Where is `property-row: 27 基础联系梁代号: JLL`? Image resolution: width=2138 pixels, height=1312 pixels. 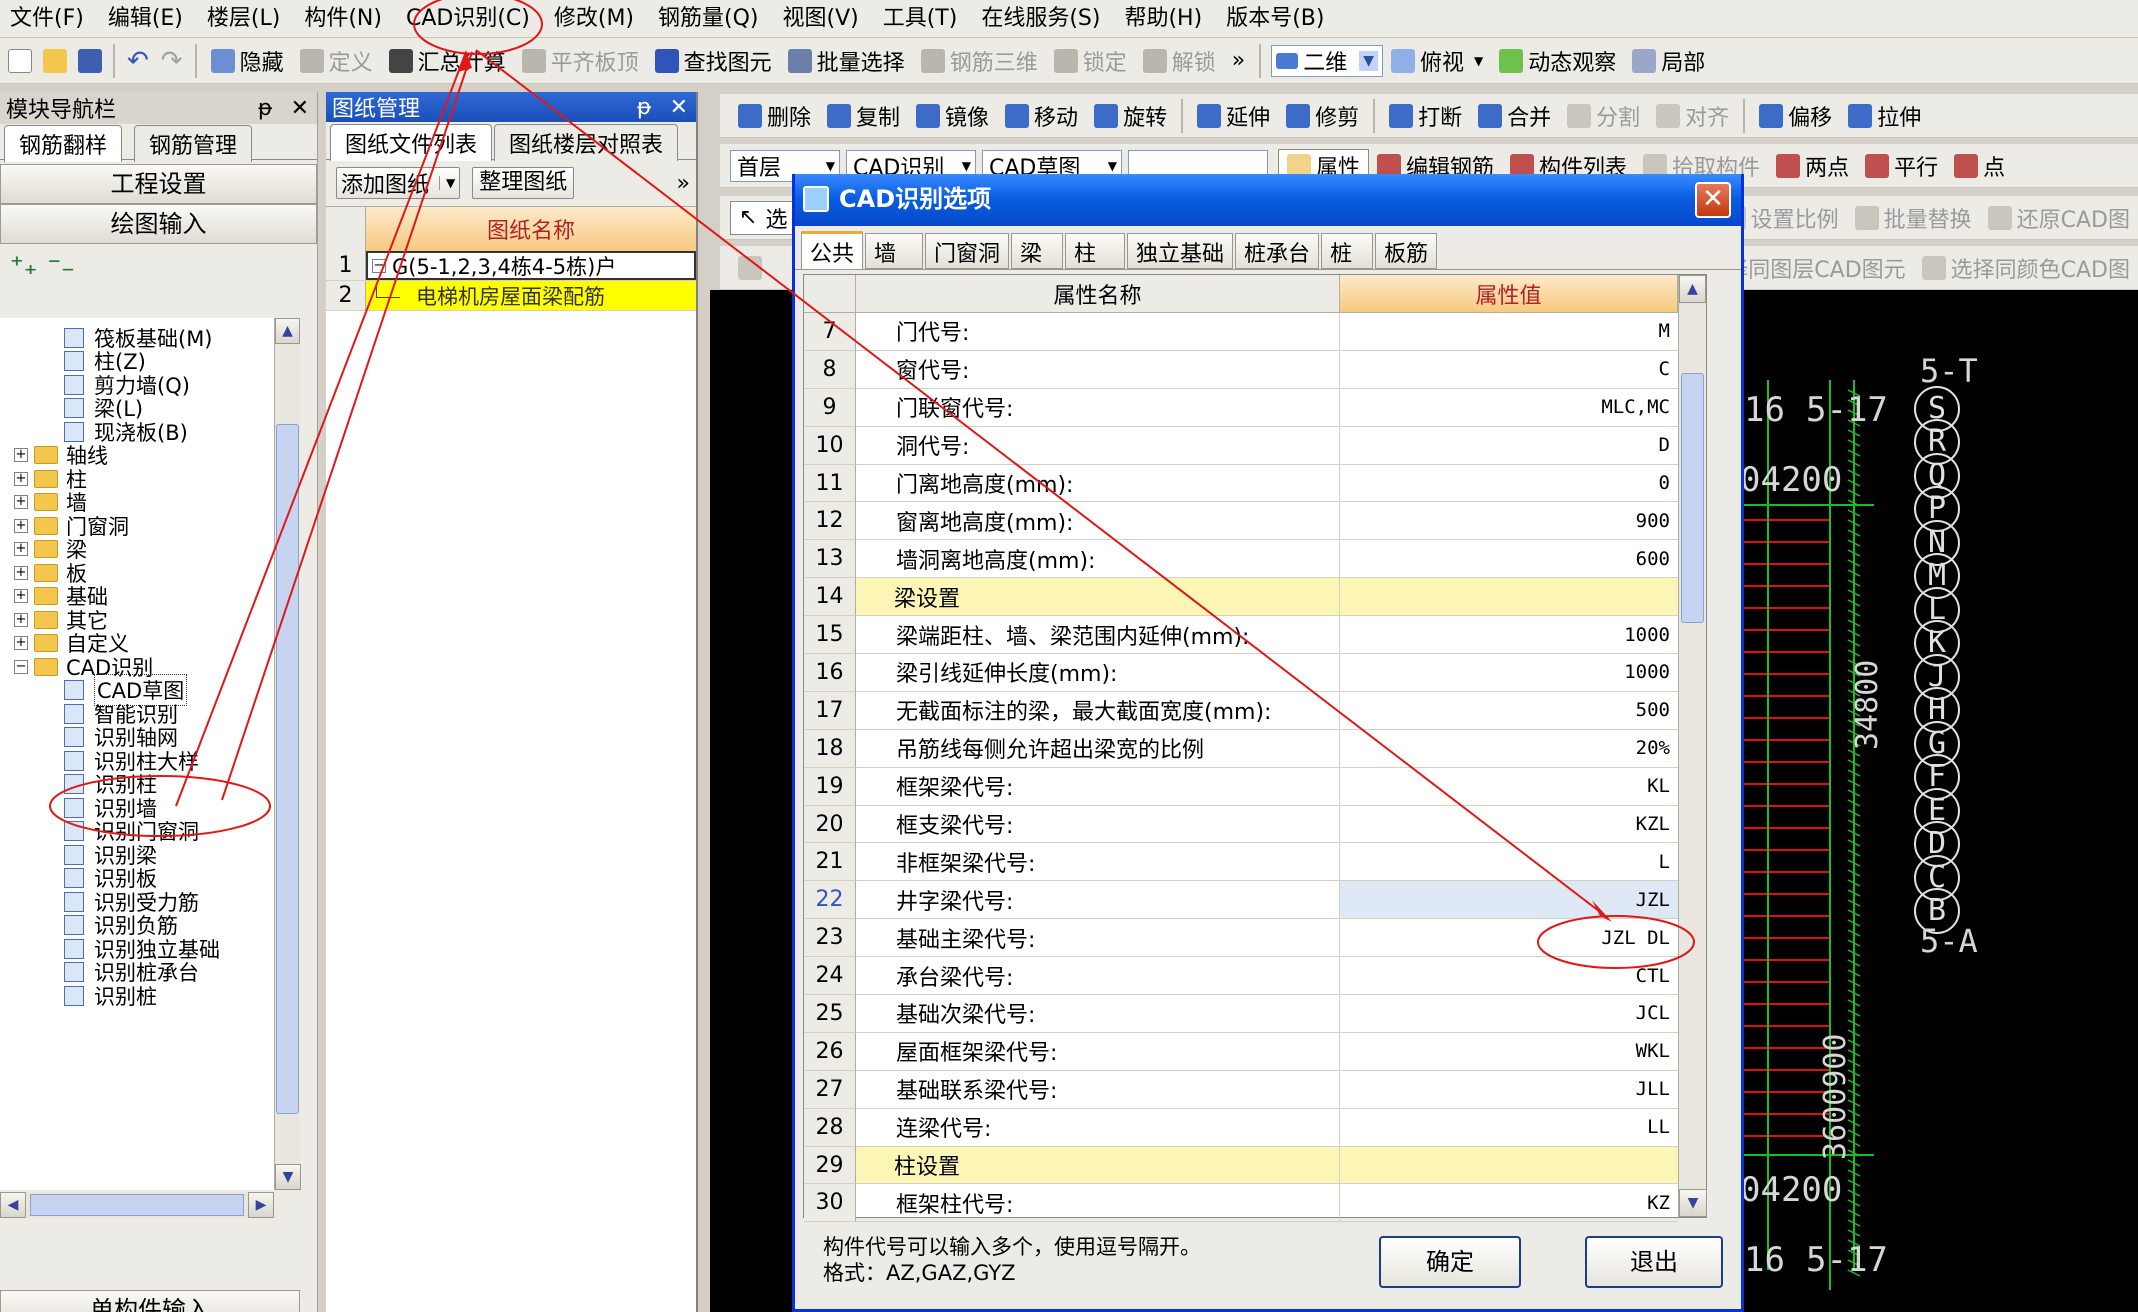
property-row: 27 基础联系梁代号: JLL is located at coordinates (1255, 1089).